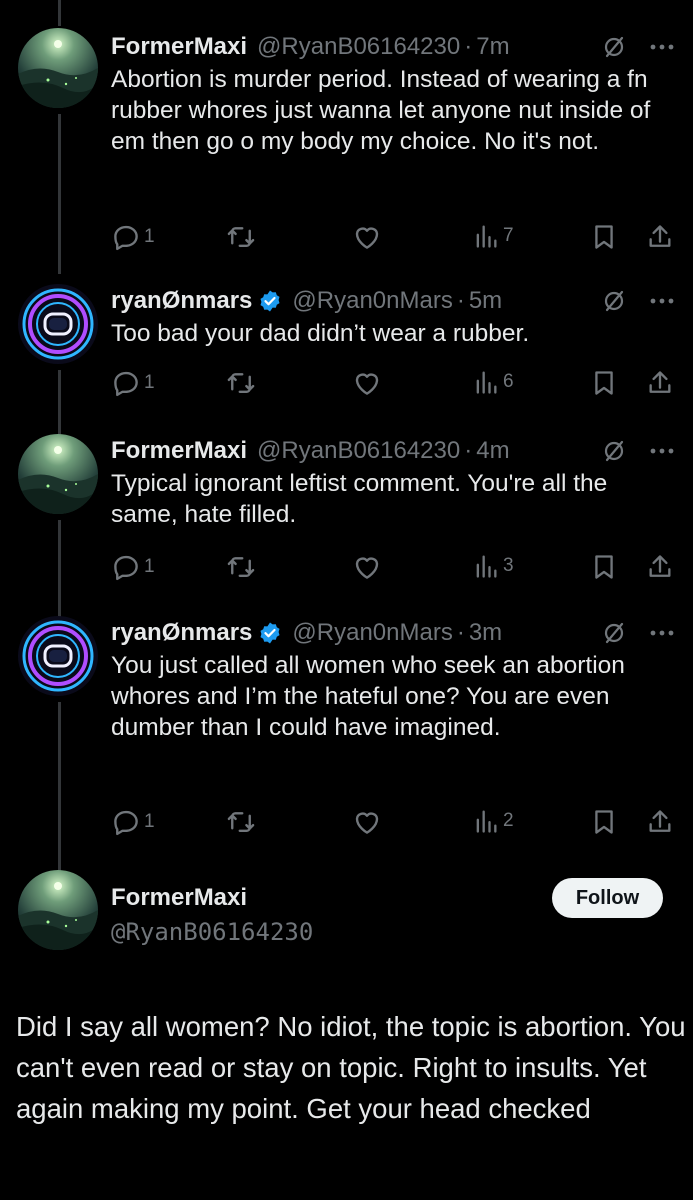 This screenshot has width=693, height=1200. What do you see at coordinates (492, 451) in the screenshot?
I see `timestamp: 4m` at bounding box center [492, 451].